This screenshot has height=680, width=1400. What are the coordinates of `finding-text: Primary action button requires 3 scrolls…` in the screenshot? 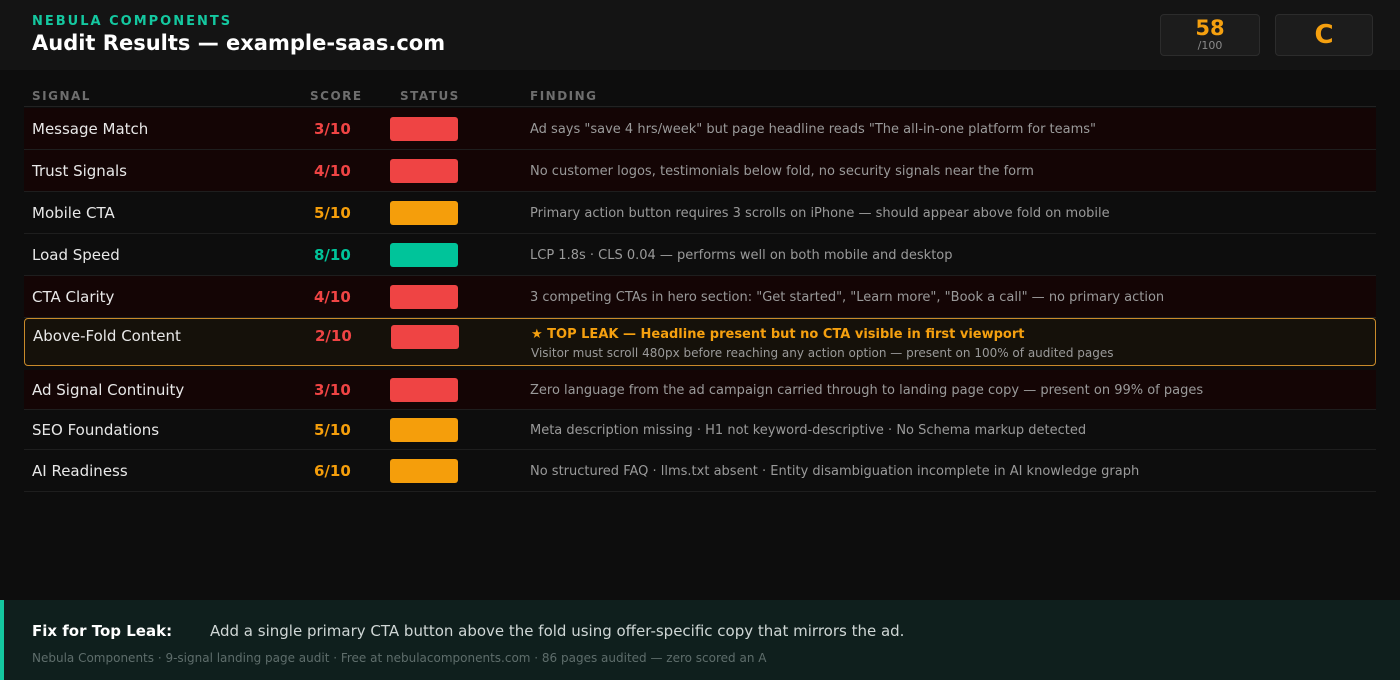 It's located at (820, 213).